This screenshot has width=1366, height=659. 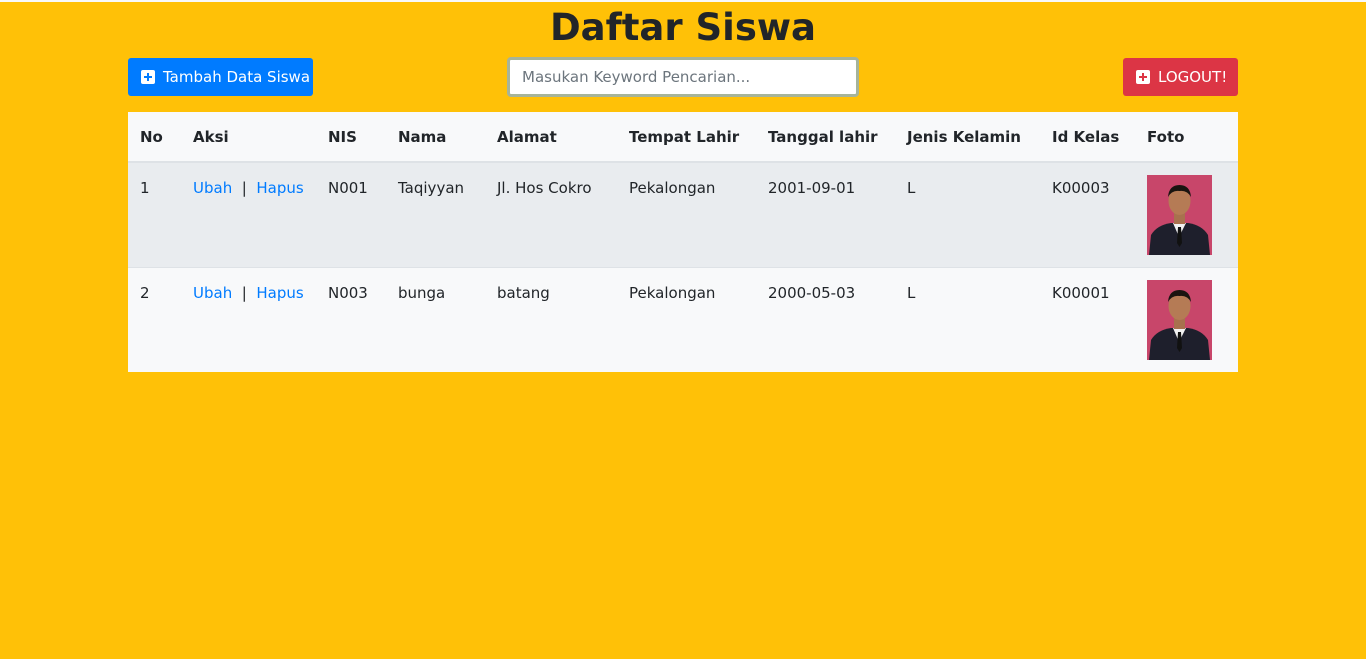 I want to click on cell-nis: N003, so click(x=351, y=319).